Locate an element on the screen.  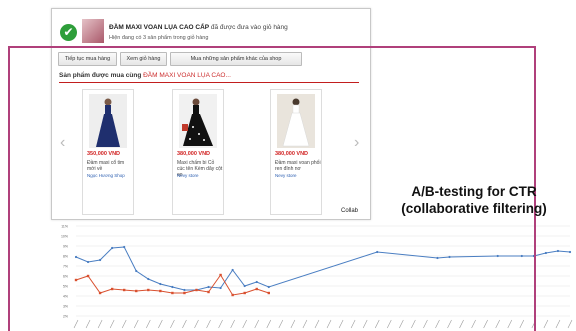
y-tick-label: 4% is located at coordinates (65, 297).